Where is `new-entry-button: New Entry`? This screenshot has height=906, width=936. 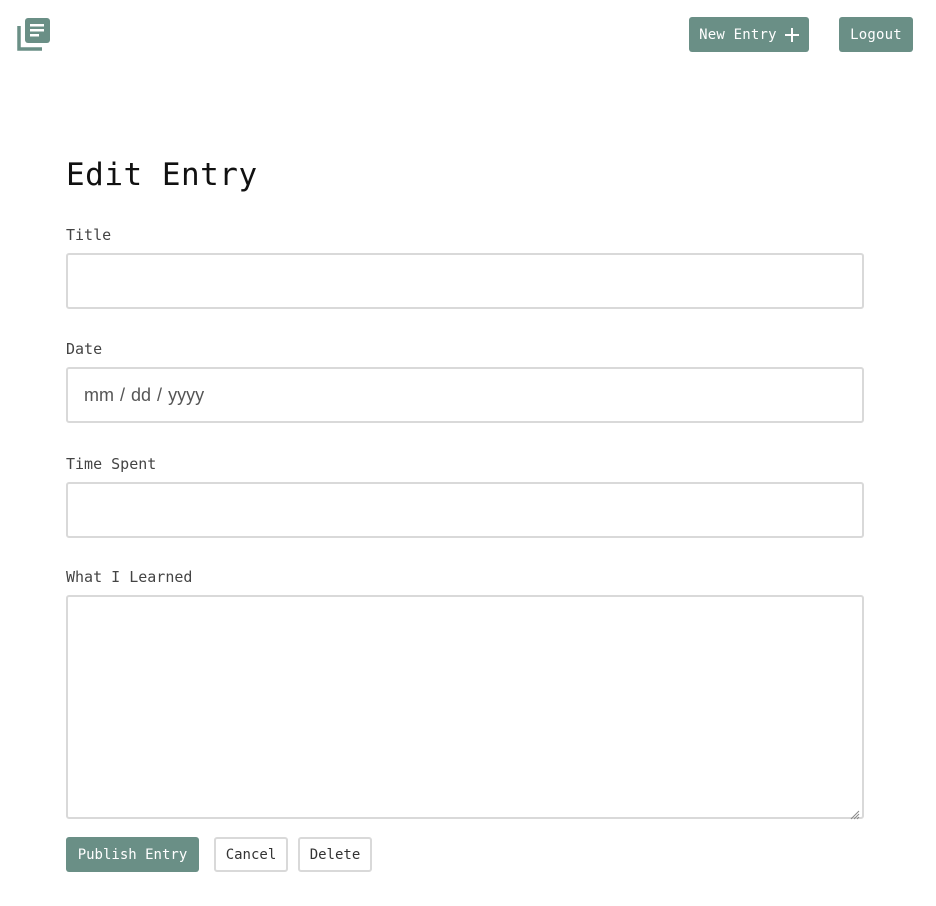
new-entry-button: New Entry is located at coordinates (749, 34).